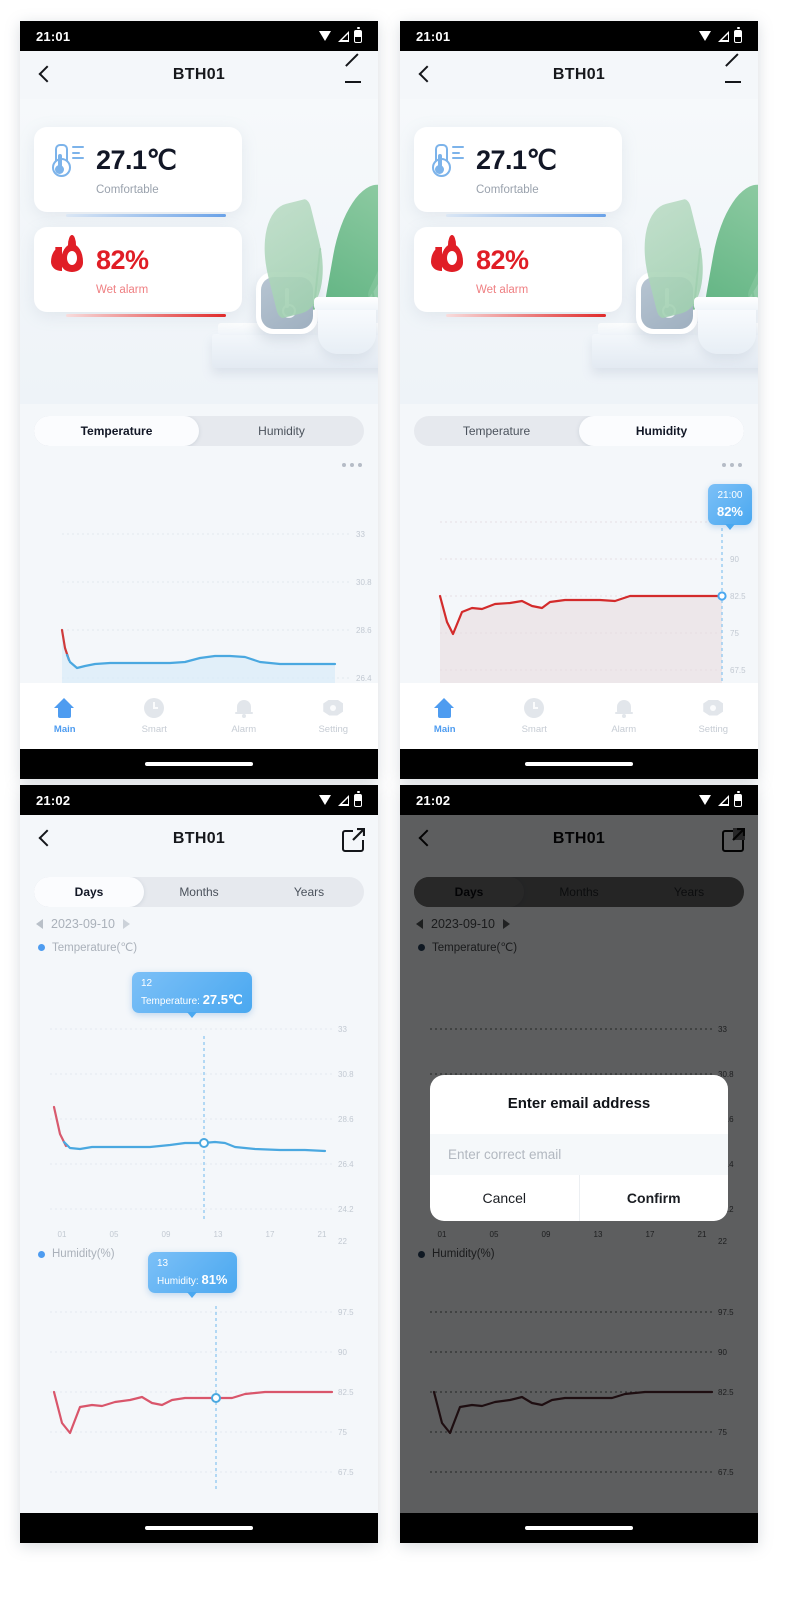 The height and width of the screenshot is (1602, 790). I want to click on prev-date-button, so click(39, 924).